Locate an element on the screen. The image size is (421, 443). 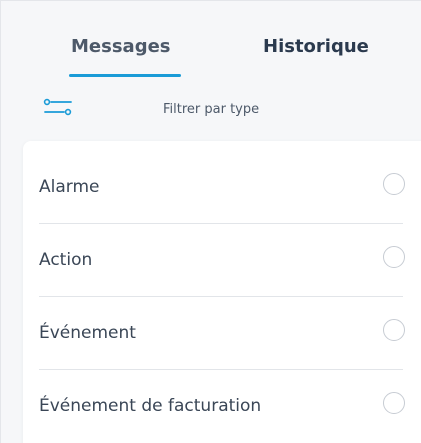
option-label: Événement de facturation is located at coordinates (150, 406).